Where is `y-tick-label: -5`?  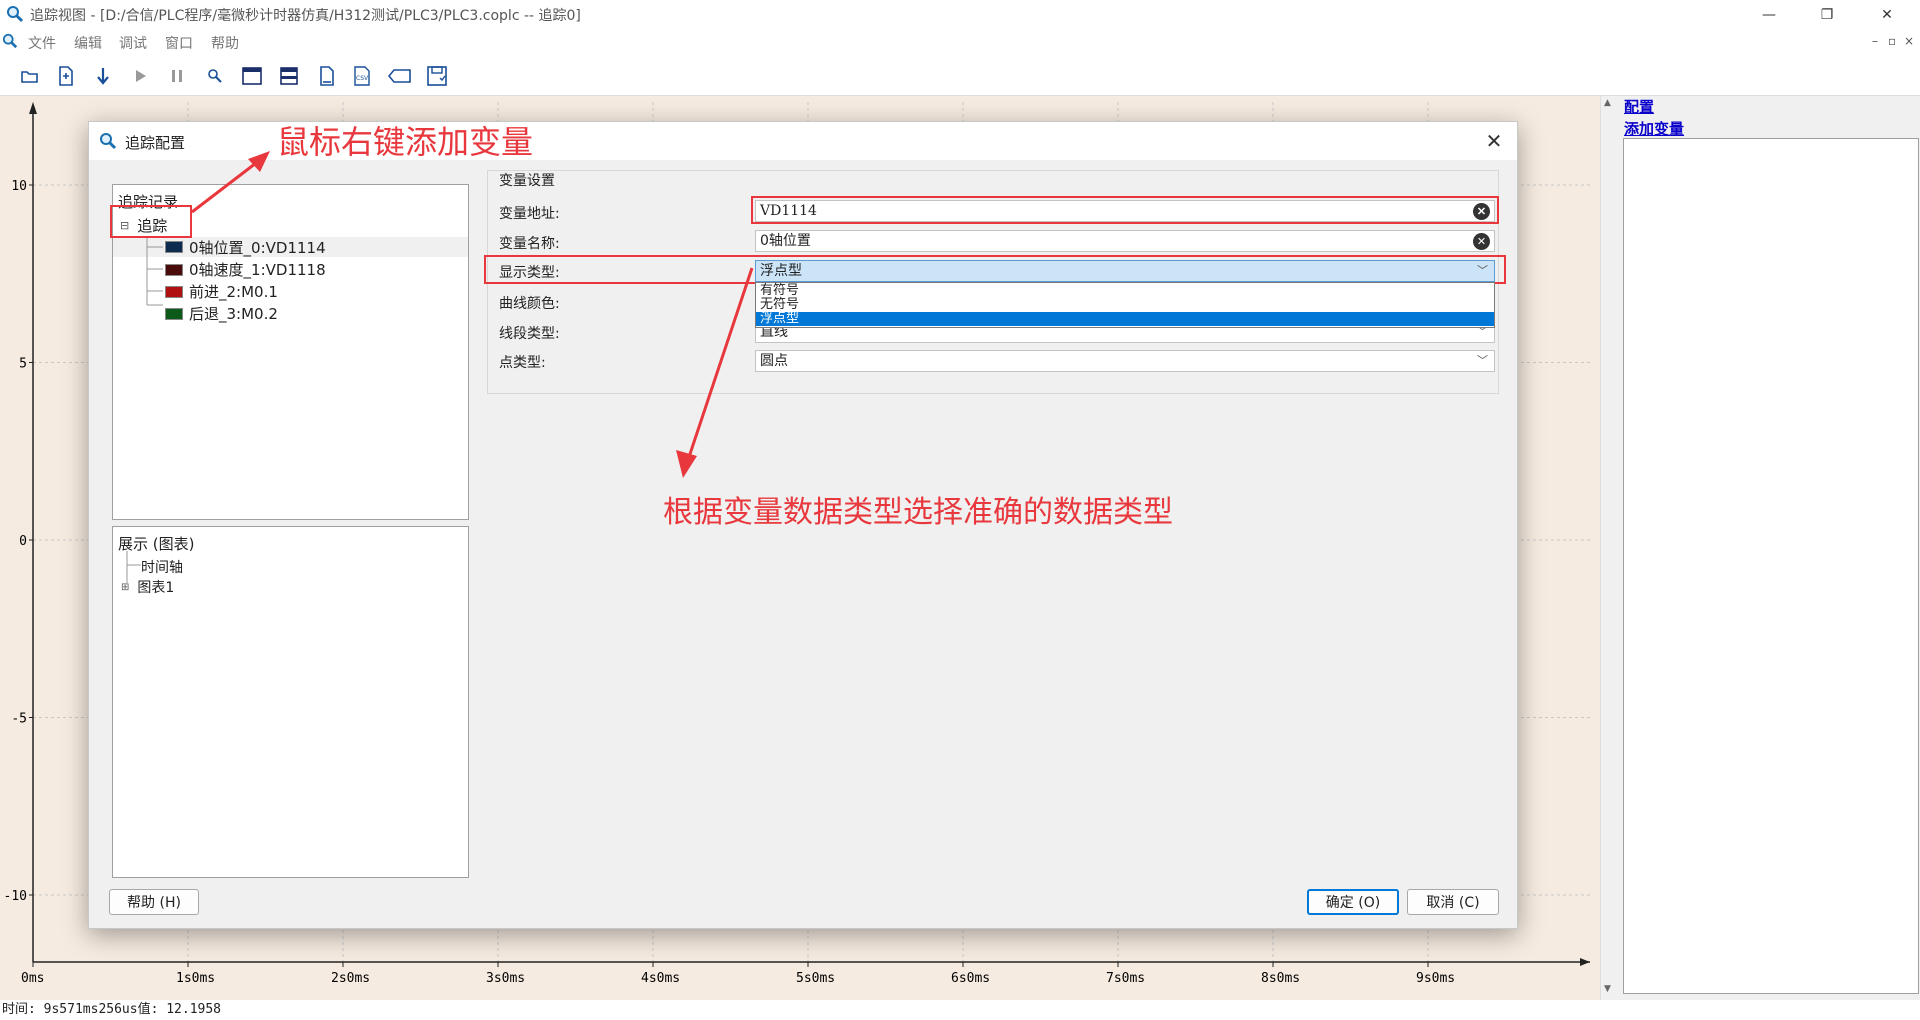 y-tick-label: -5 is located at coordinates (19, 719).